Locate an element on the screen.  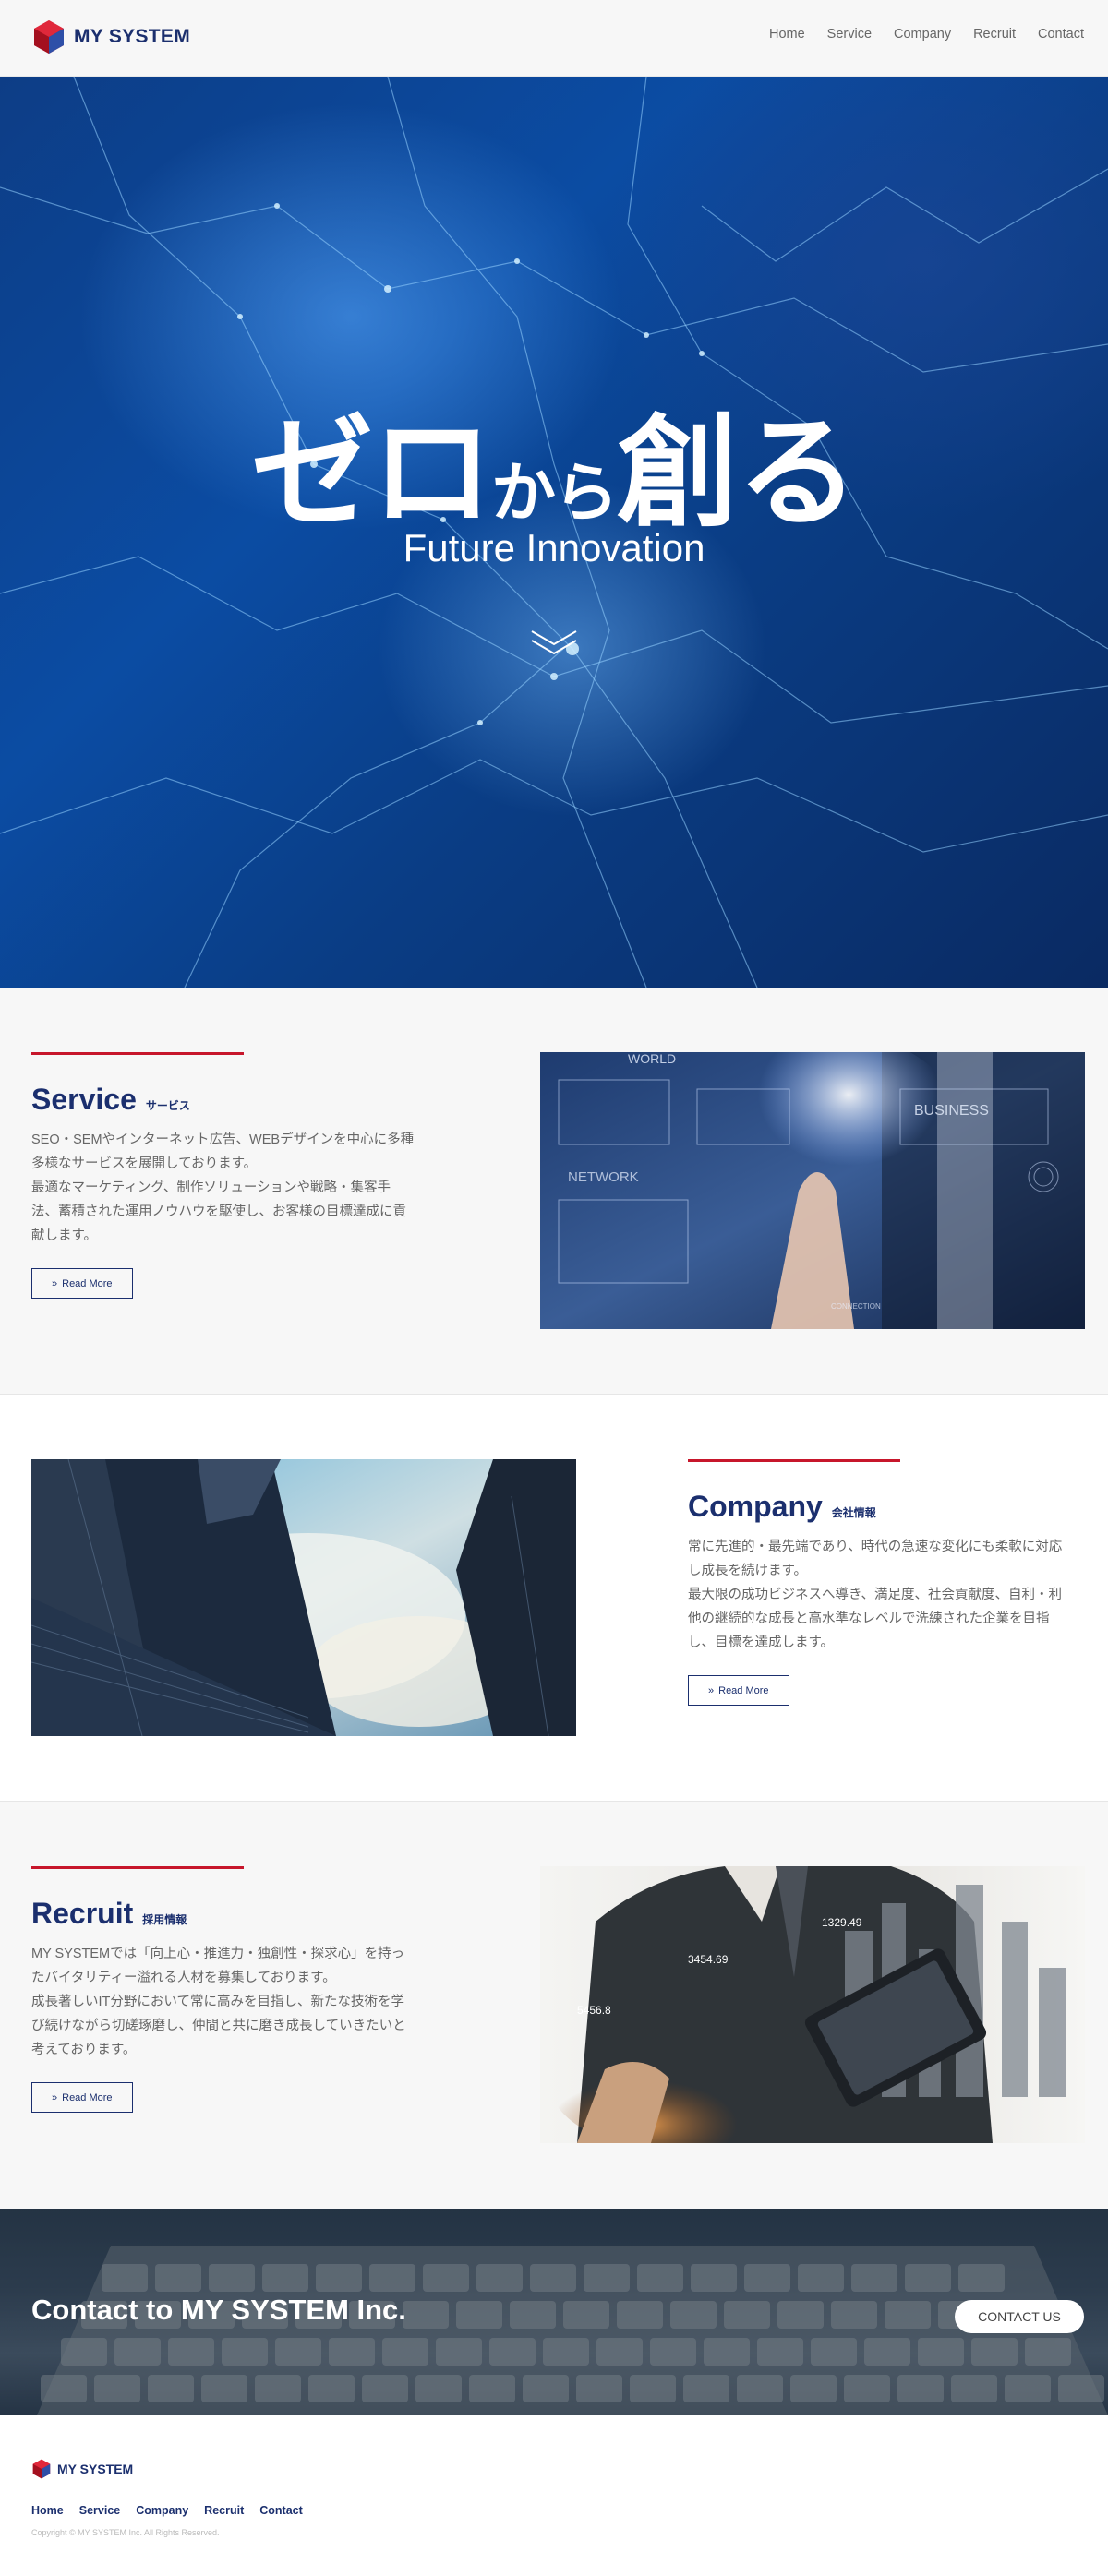
logo-text: MY SYSTEM is located at coordinates (133, 37).